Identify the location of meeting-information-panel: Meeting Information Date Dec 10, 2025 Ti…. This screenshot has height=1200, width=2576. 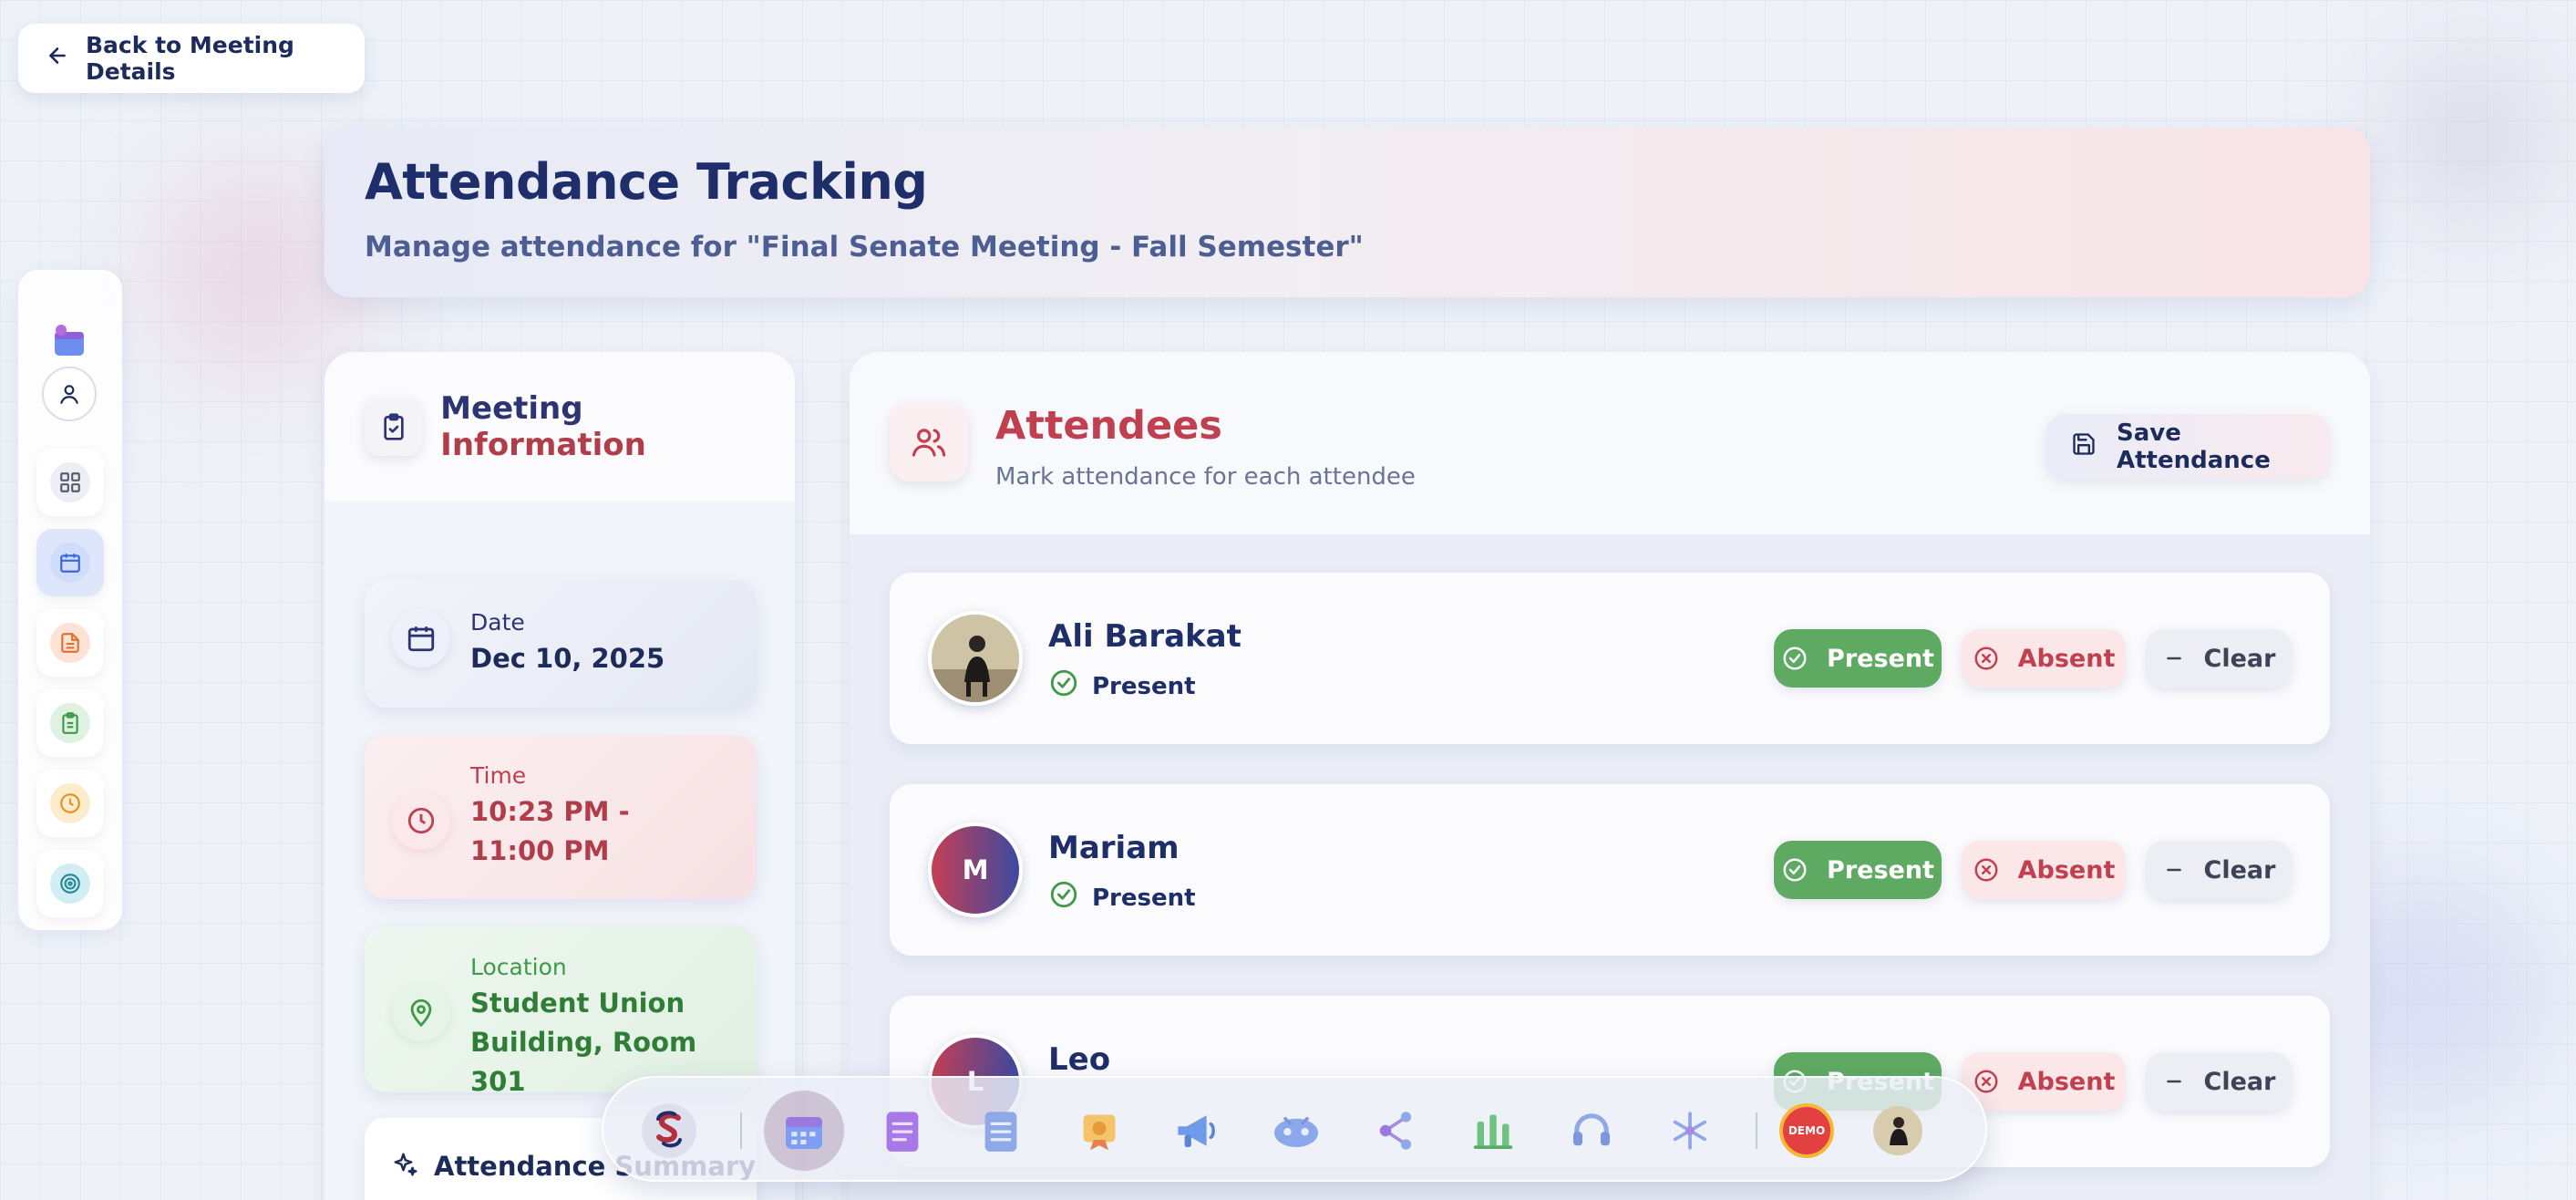
(560, 776).